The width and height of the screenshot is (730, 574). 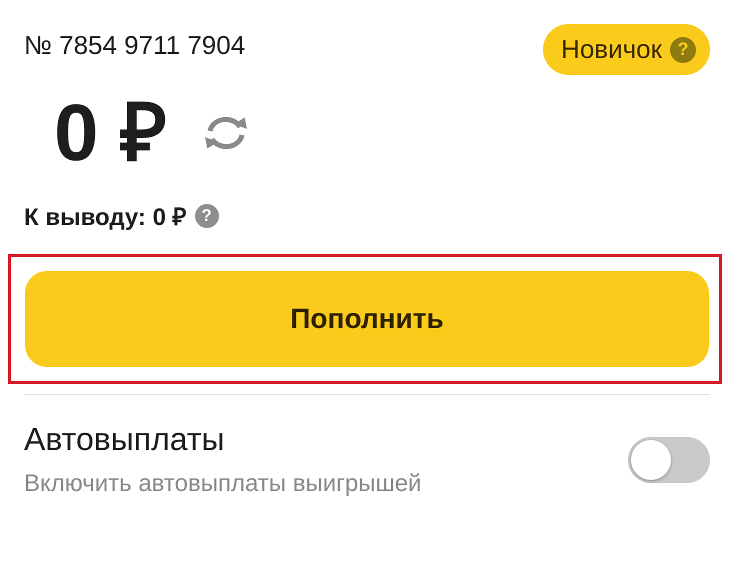 What do you see at coordinates (669, 459) in the screenshot?
I see `autopayouts-toggle` at bounding box center [669, 459].